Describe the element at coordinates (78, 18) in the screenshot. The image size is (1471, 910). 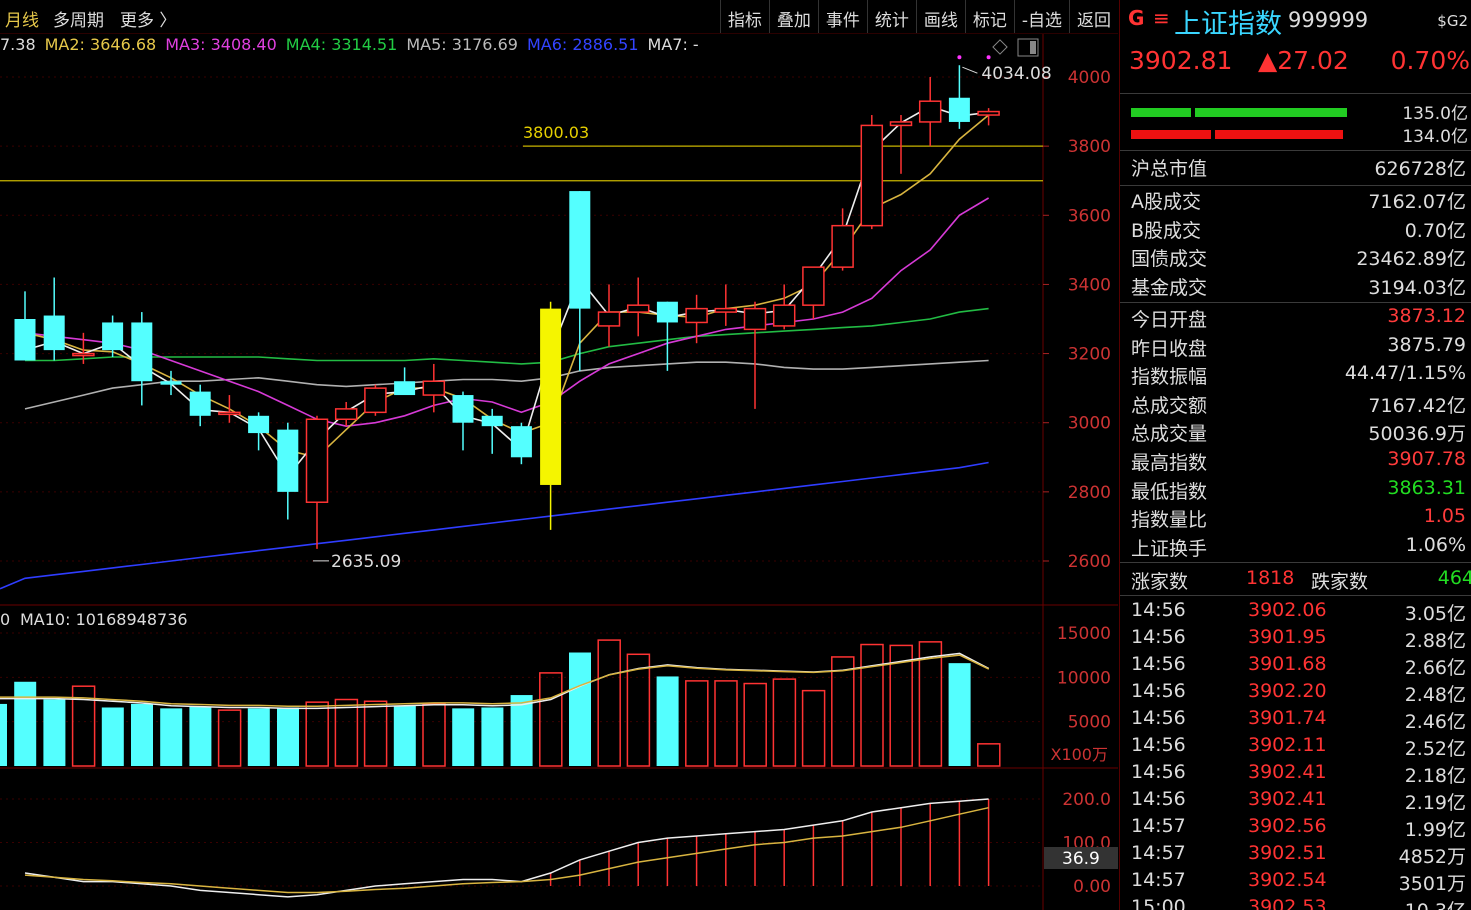
I see `multi-period-button: 多周期` at that location.